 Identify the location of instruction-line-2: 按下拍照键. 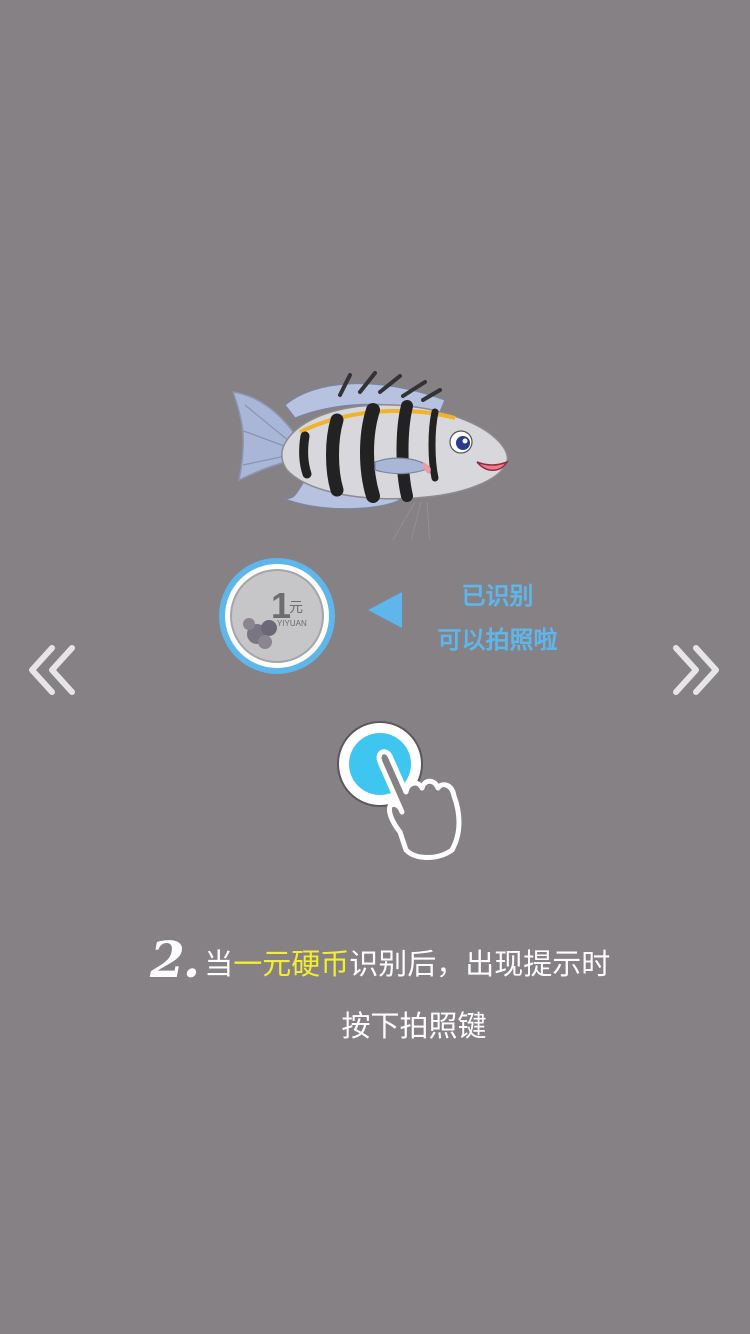
(414, 1026).